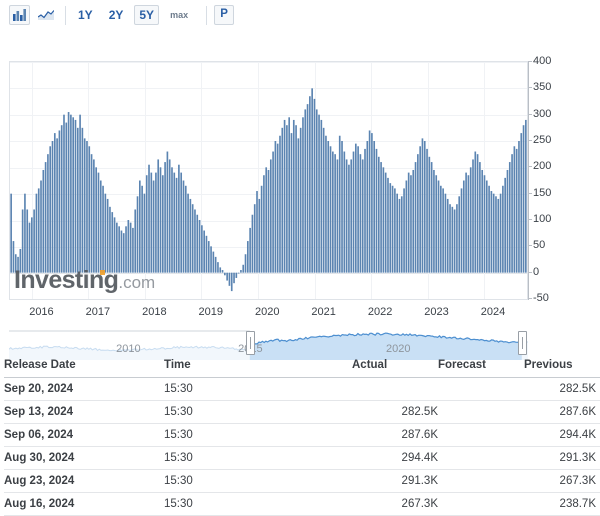 This screenshot has height=516, width=600. I want to click on table-row: Aug 30, 2024 15:30 294.4K 291.3K, so click(302, 458).